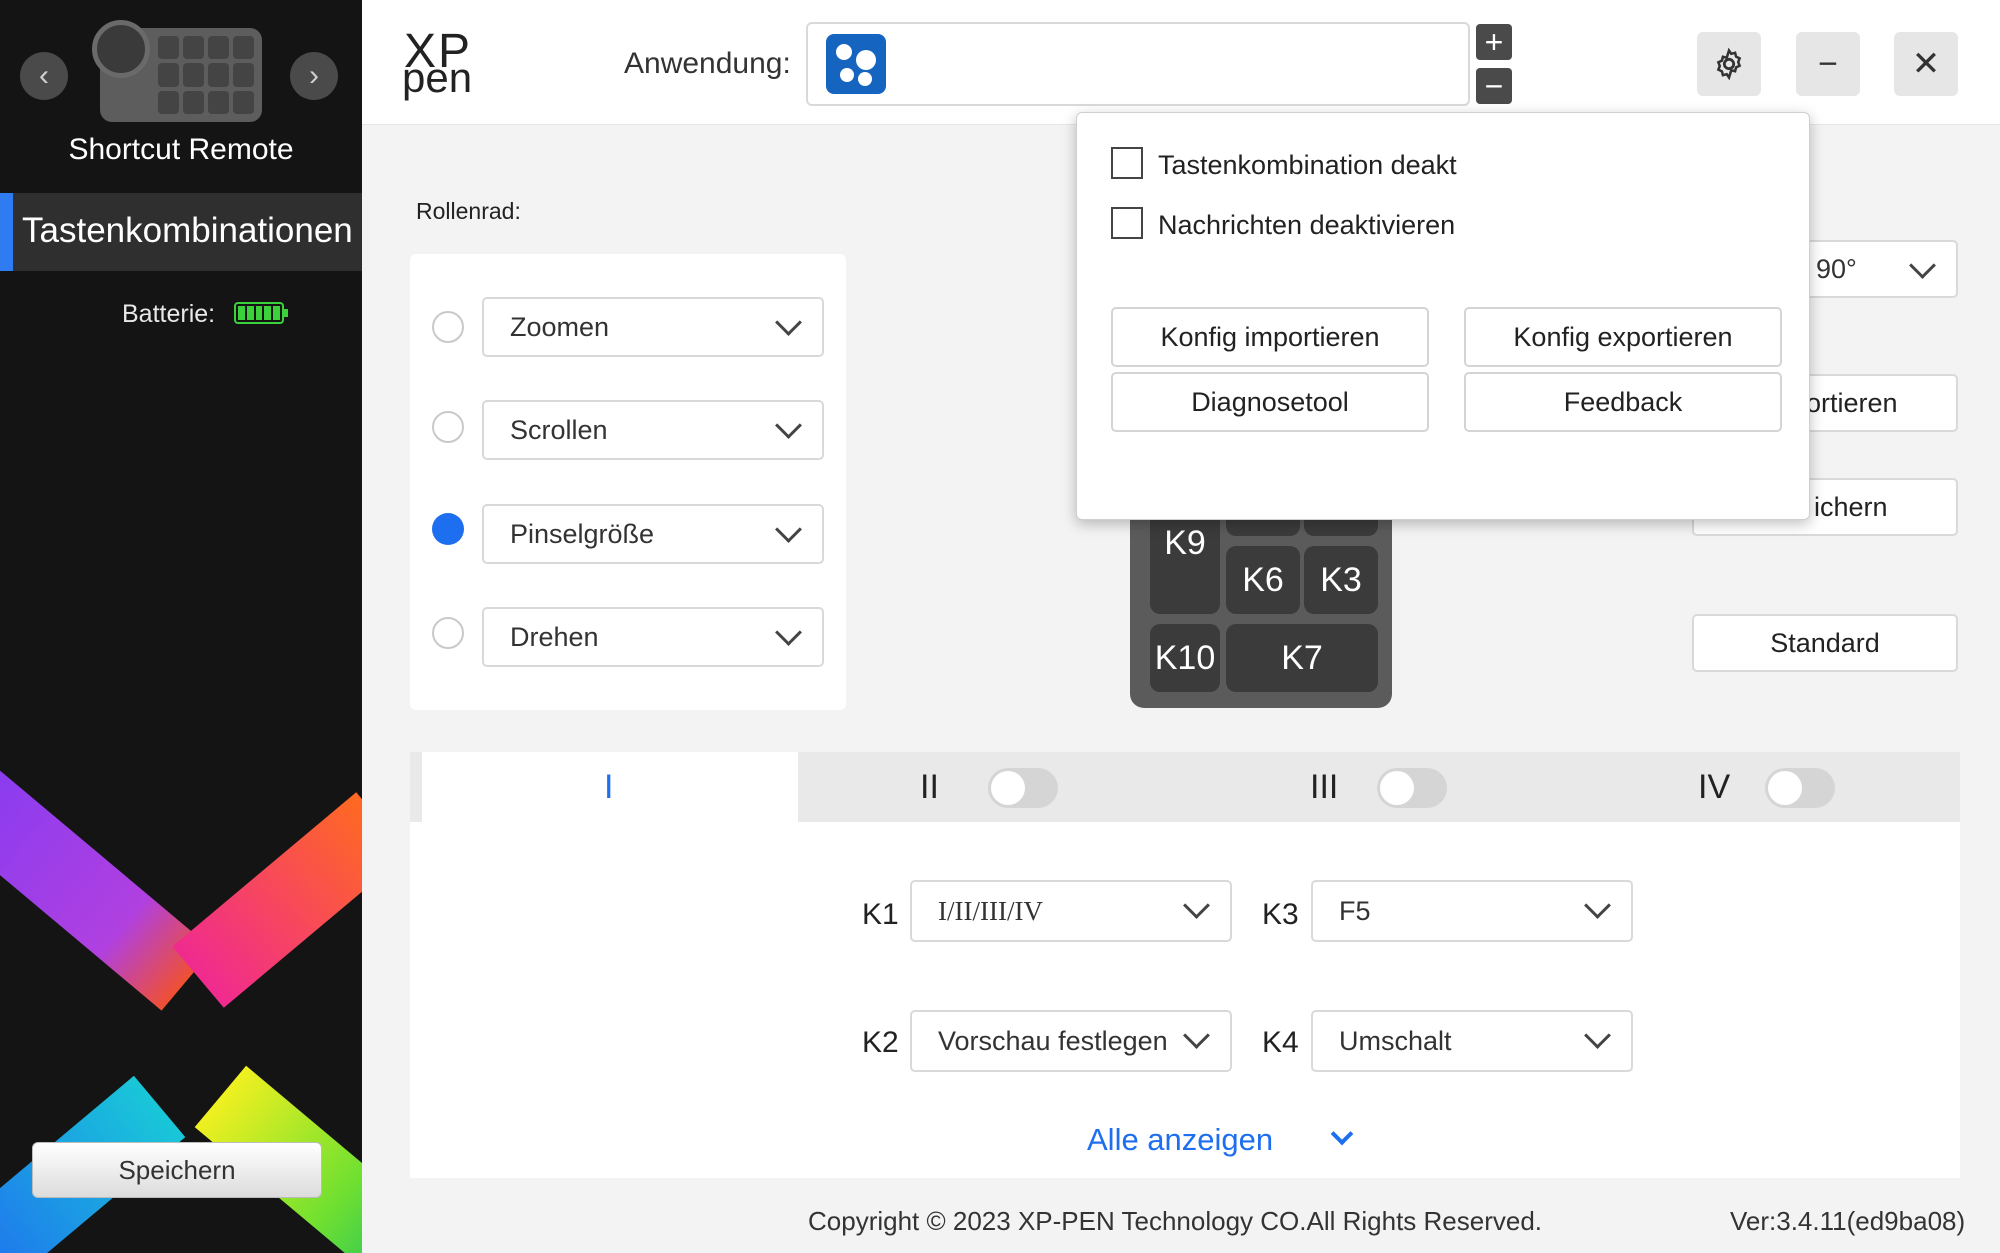 The width and height of the screenshot is (2000, 1253). What do you see at coordinates (554, 636) in the screenshot?
I see `select-value: Drehen` at bounding box center [554, 636].